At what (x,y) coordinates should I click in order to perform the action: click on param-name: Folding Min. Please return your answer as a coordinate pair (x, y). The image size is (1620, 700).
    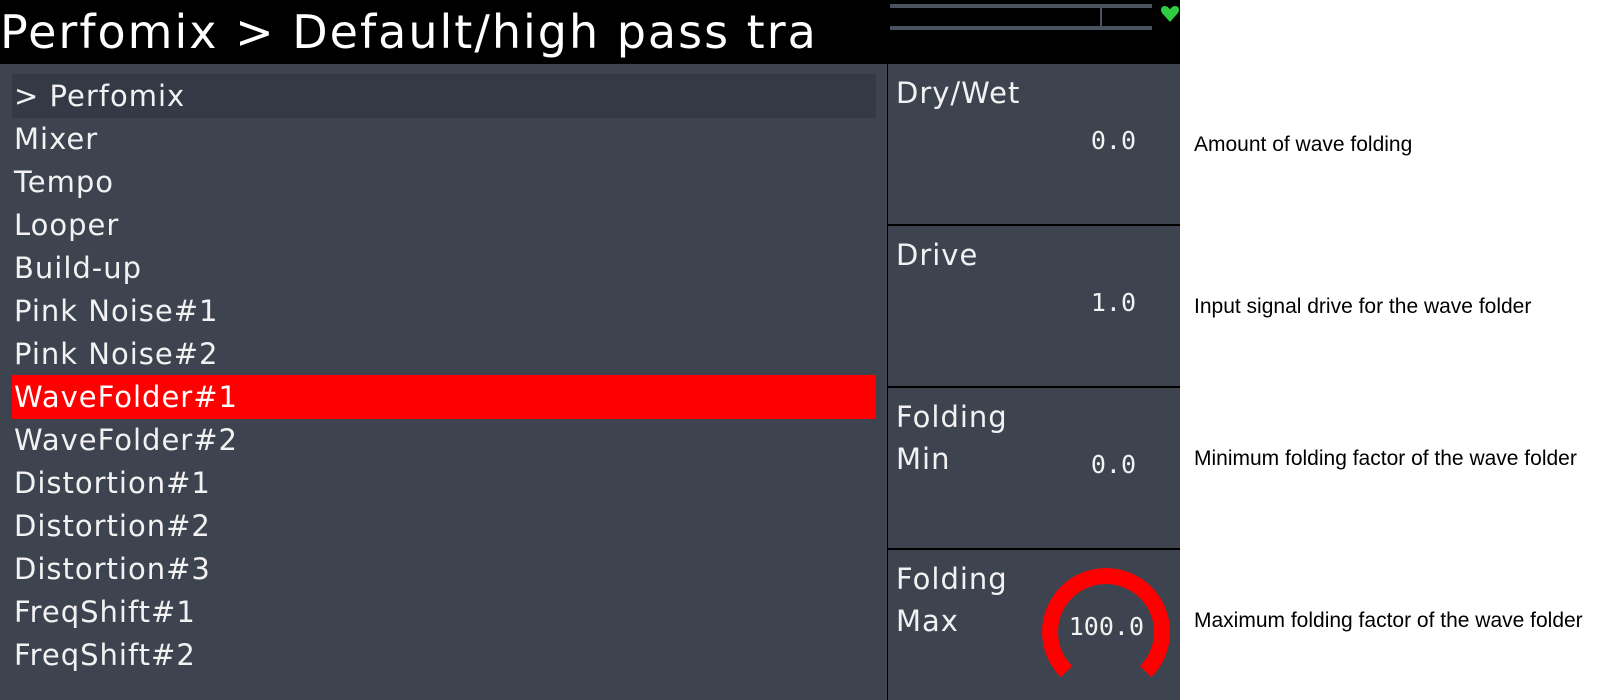
    Looking at the image, I should click on (952, 438).